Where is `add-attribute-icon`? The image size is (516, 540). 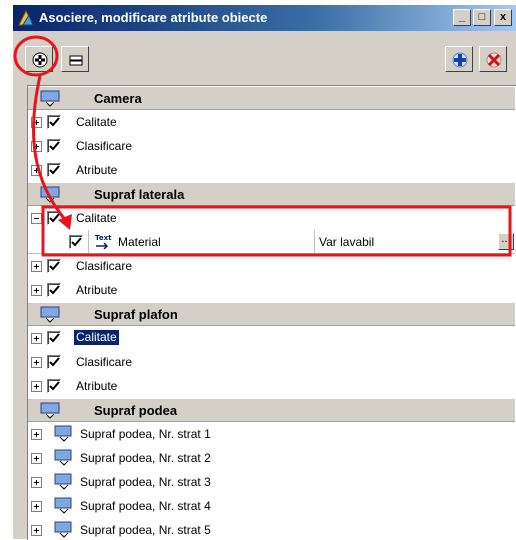
add-attribute-icon is located at coordinates (40, 60).